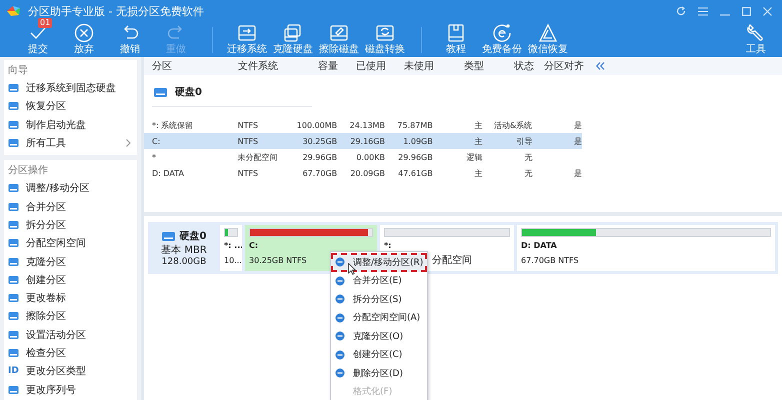 This screenshot has height=400, width=782. Describe the element at coordinates (70, 206) in the screenshot. I see `sidebar-item: 合并分区` at that location.